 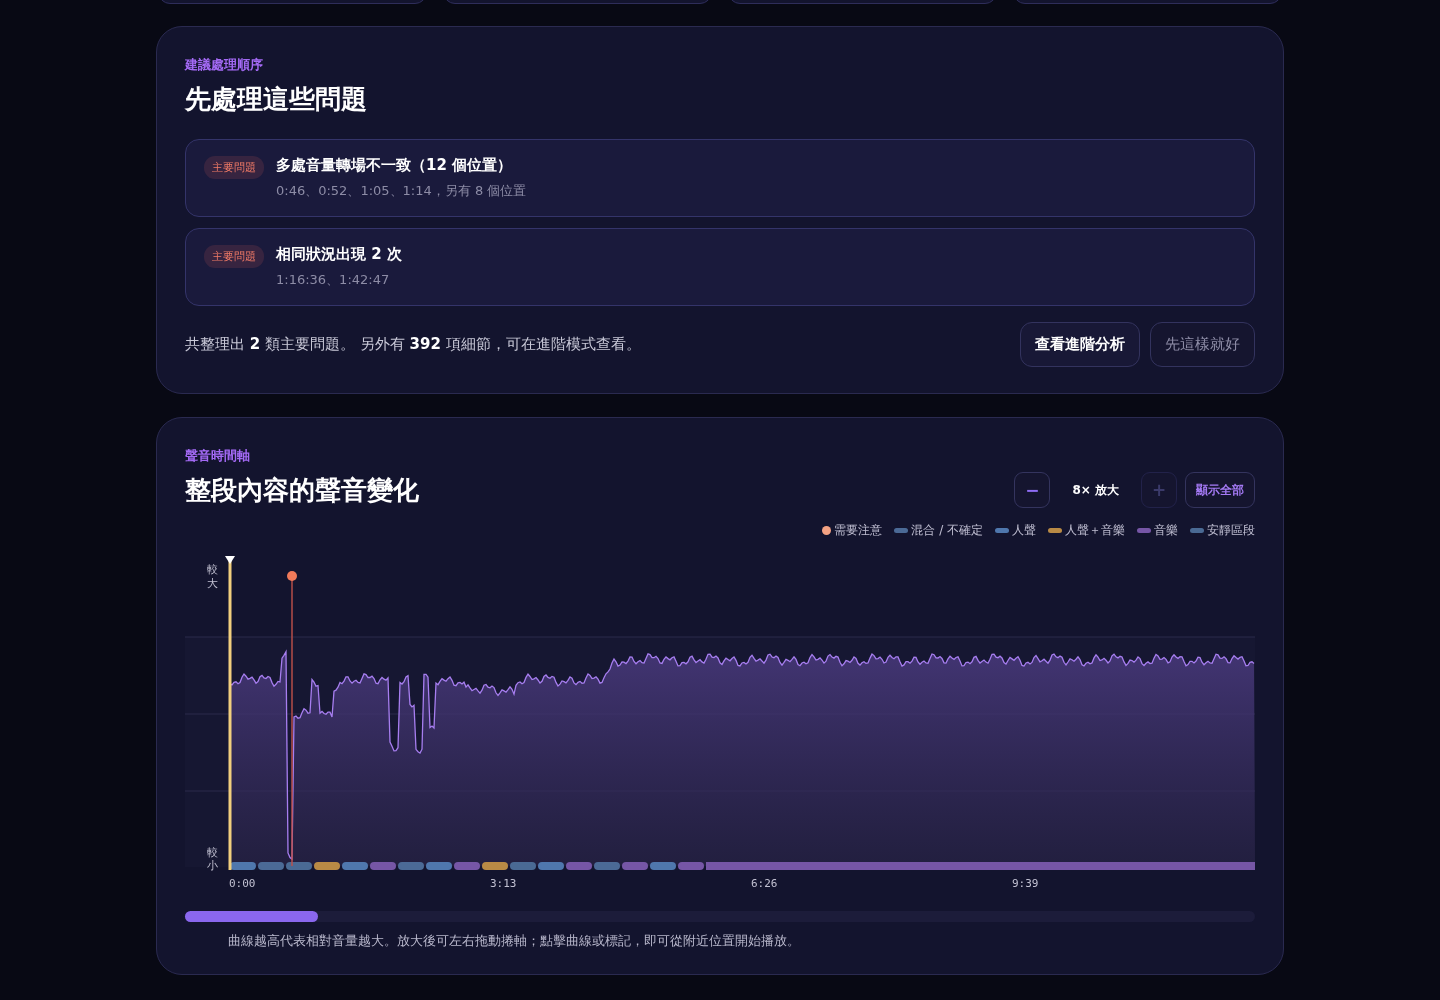 What do you see at coordinates (947, 530) in the screenshot?
I see `legend-label: 混合 / 不確定` at bounding box center [947, 530].